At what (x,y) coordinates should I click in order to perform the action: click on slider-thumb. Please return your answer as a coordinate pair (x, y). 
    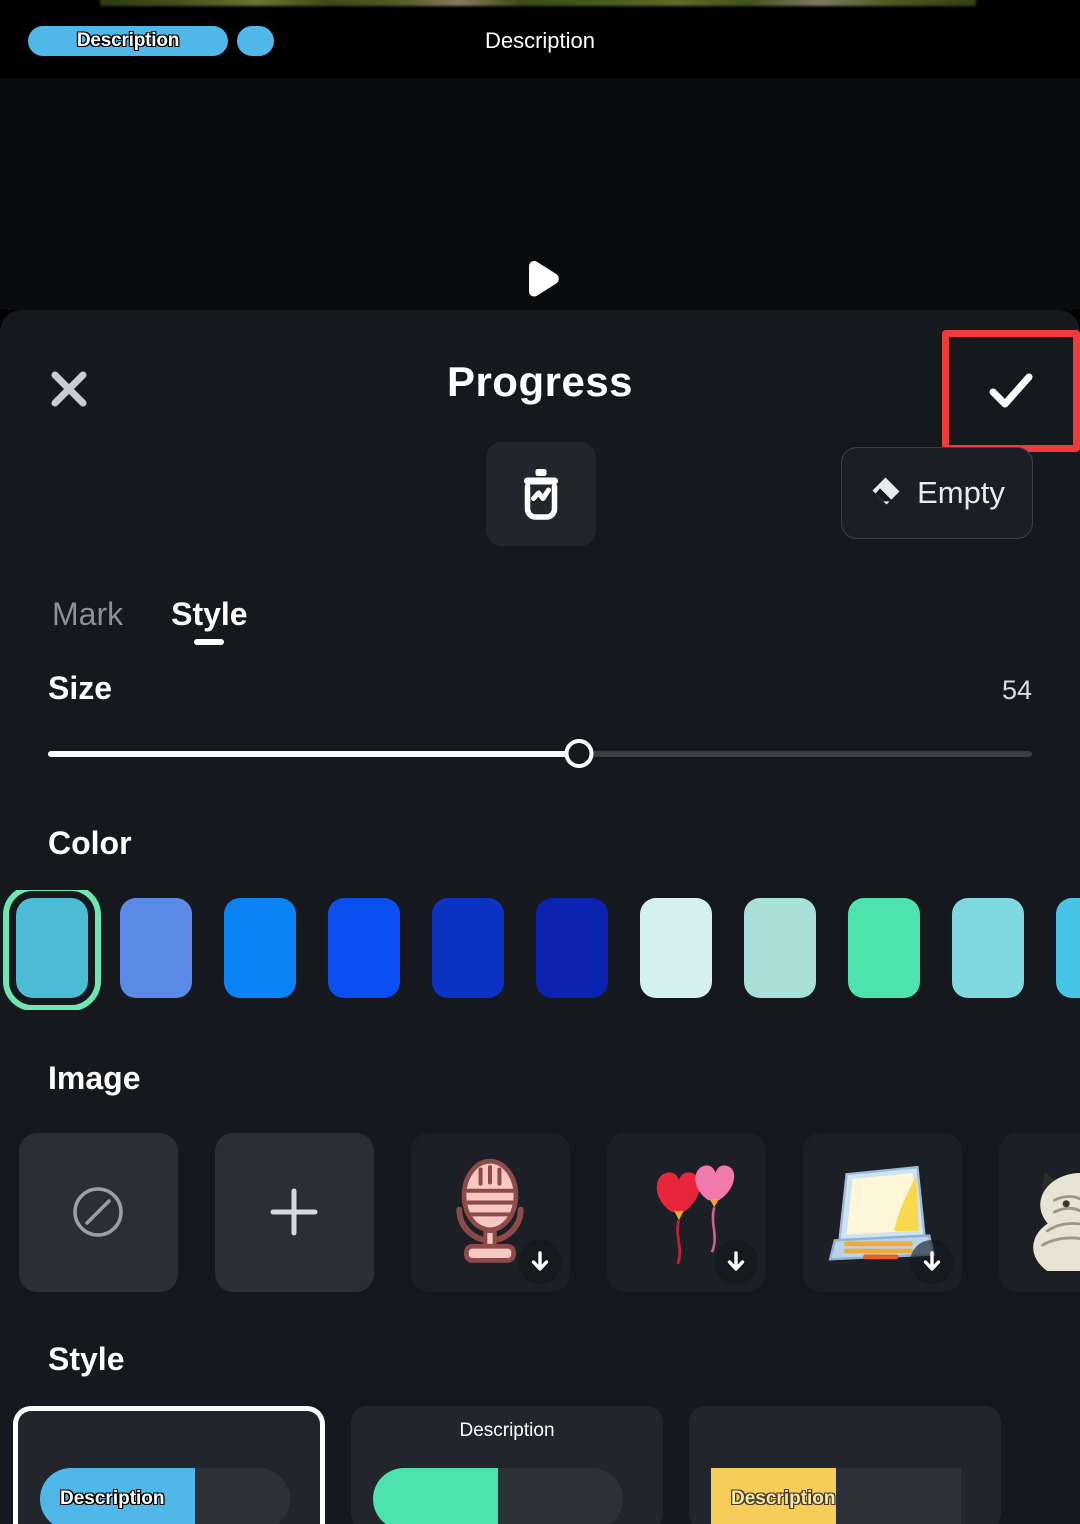
    Looking at the image, I should click on (579, 753).